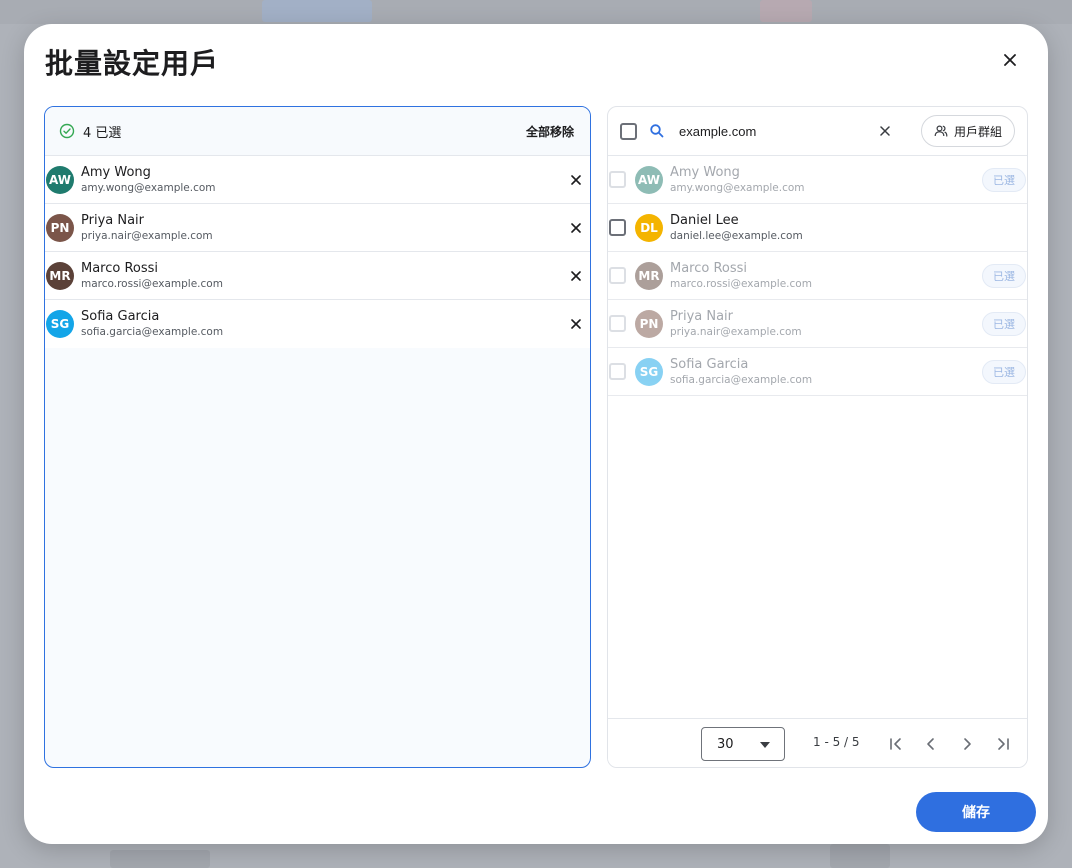 The image size is (1072, 868). Describe the element at coordinates (765, 745) in the screenshot. I see `caret-down-icon` at that location.